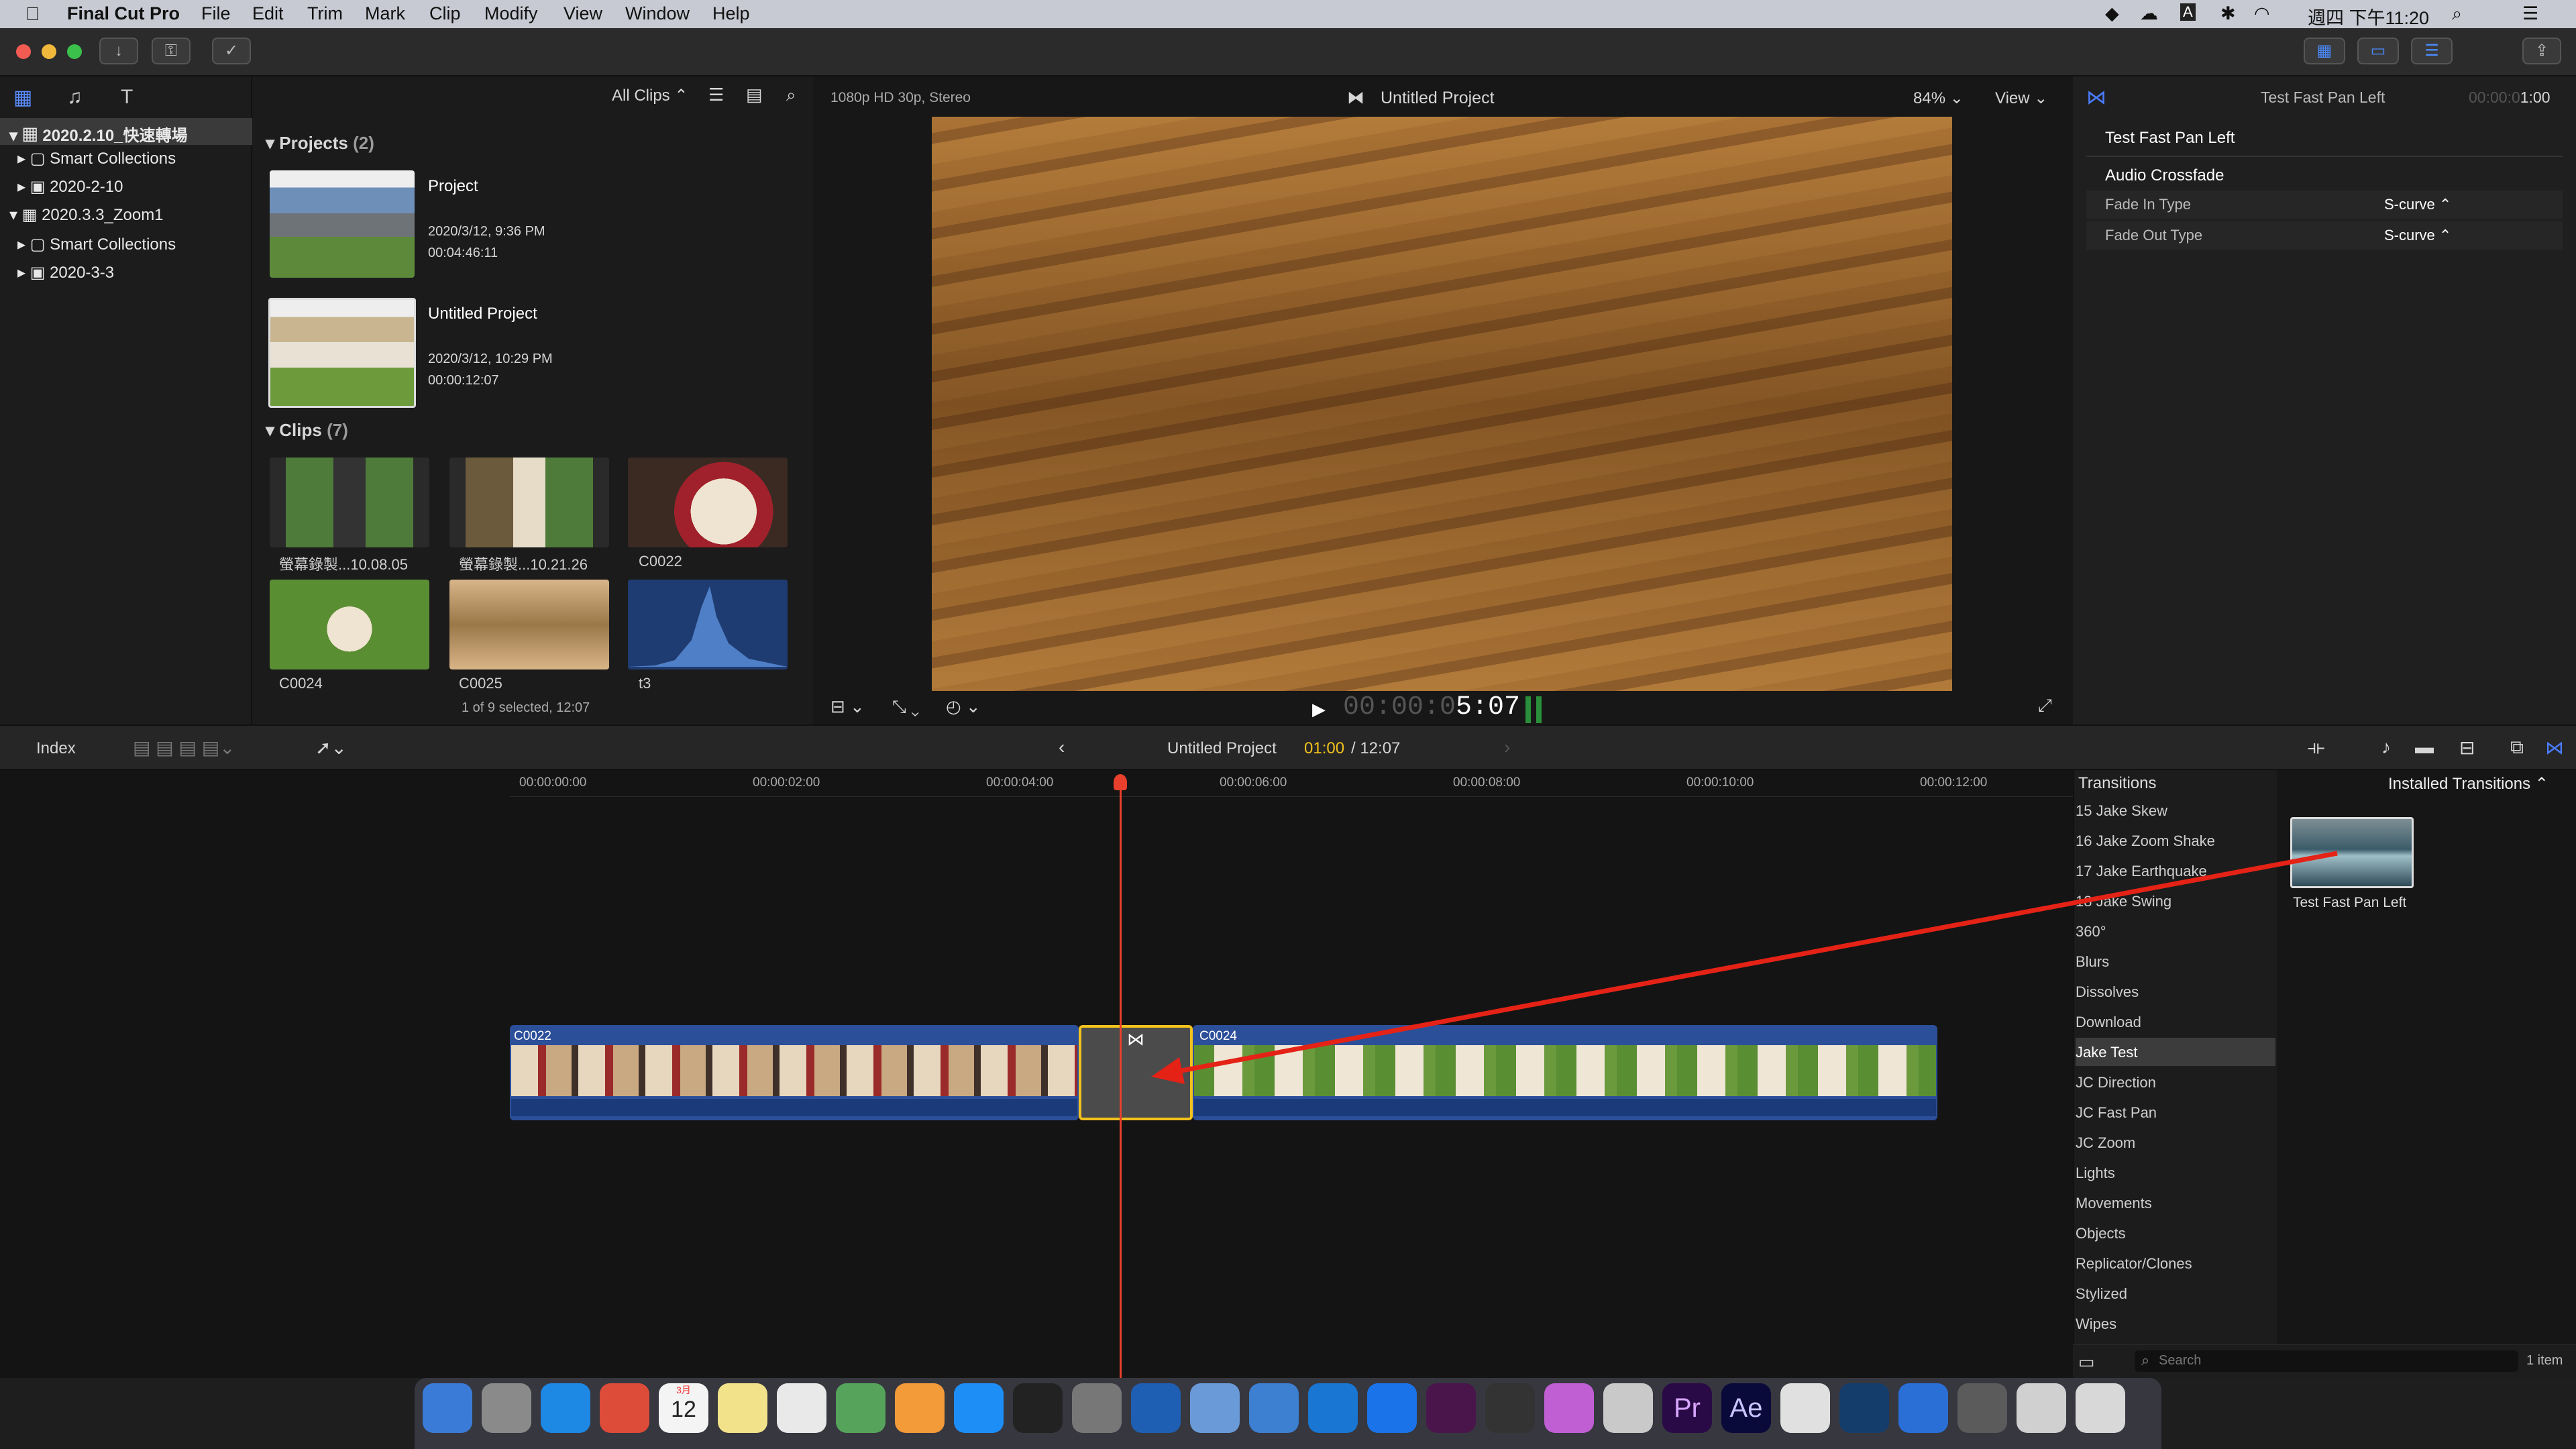 Image resolution: width=2576 pixels, height=1449 pixels. I want to click on premiere-icon: Pr, so click(1687, 1408).